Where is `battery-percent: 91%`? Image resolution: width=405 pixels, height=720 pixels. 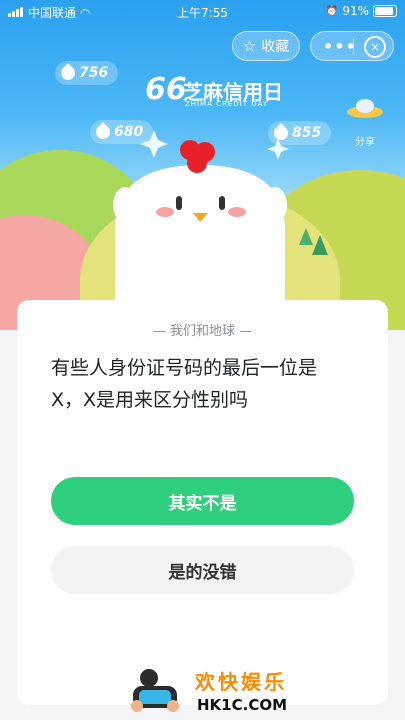 battery-percent: 91% is located at coordinates (355, 11).